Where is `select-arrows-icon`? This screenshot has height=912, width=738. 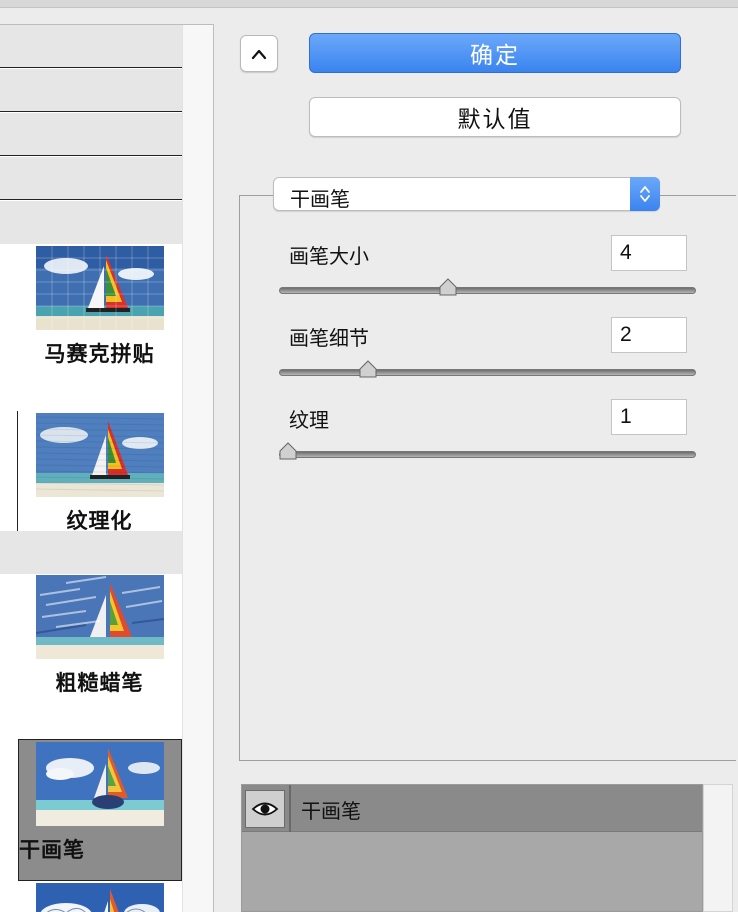 select-arrows-icon is located at coordinates (645, 194).